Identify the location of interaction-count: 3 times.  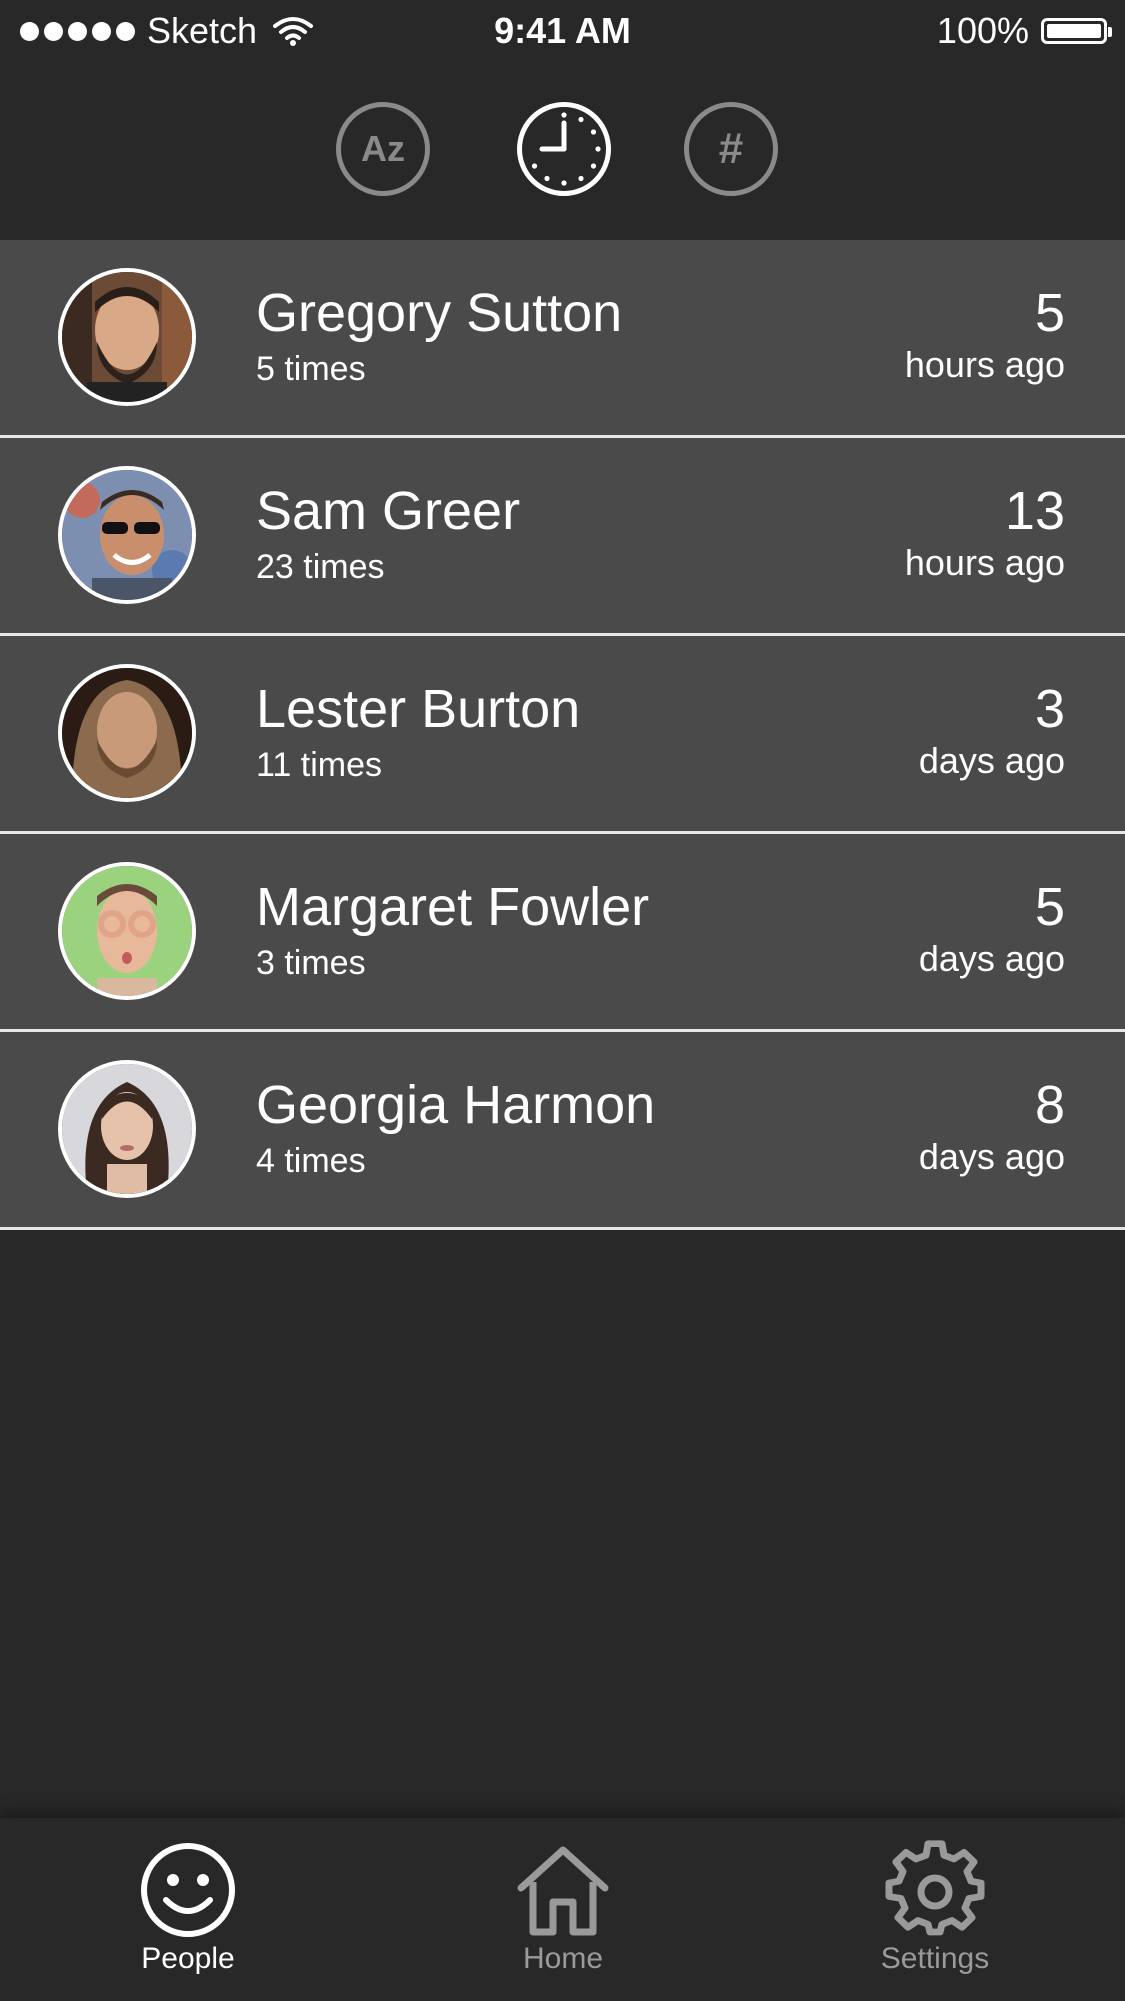
(311, 963).